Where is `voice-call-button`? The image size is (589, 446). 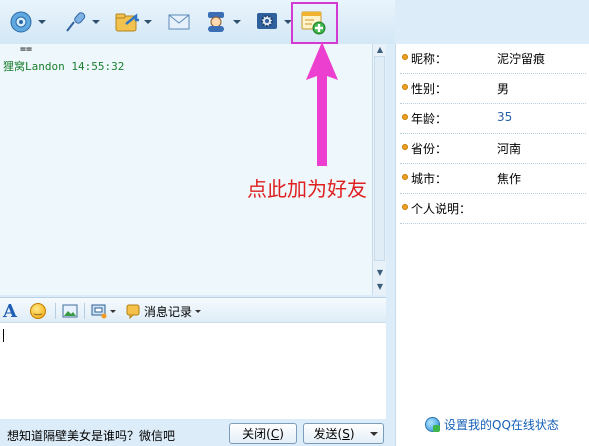 voice-call-button is located at coordinates (81, 22).